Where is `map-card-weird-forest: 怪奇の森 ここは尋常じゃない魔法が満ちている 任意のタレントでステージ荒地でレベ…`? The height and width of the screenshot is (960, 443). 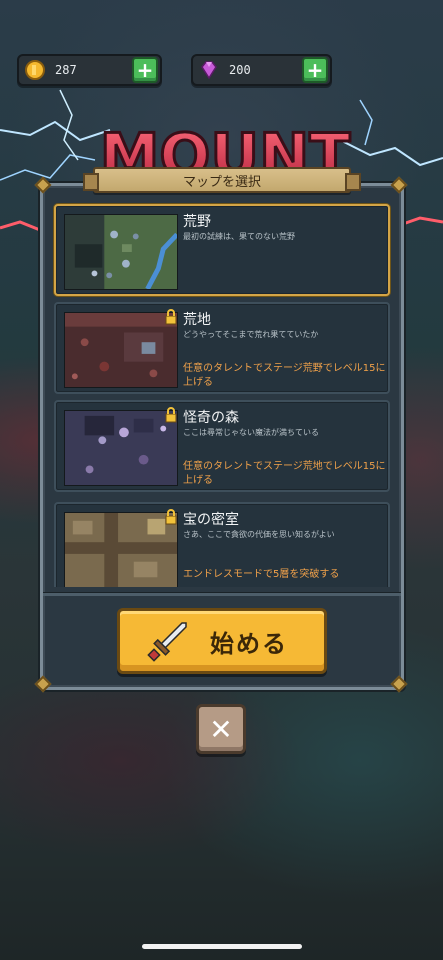
map-card-weird-forest: 怪奇の森 ここは尋常じゃない魔法が満ちている 任意のタレントでステージ荒地でレベ… is located at coordinates (222, 446).